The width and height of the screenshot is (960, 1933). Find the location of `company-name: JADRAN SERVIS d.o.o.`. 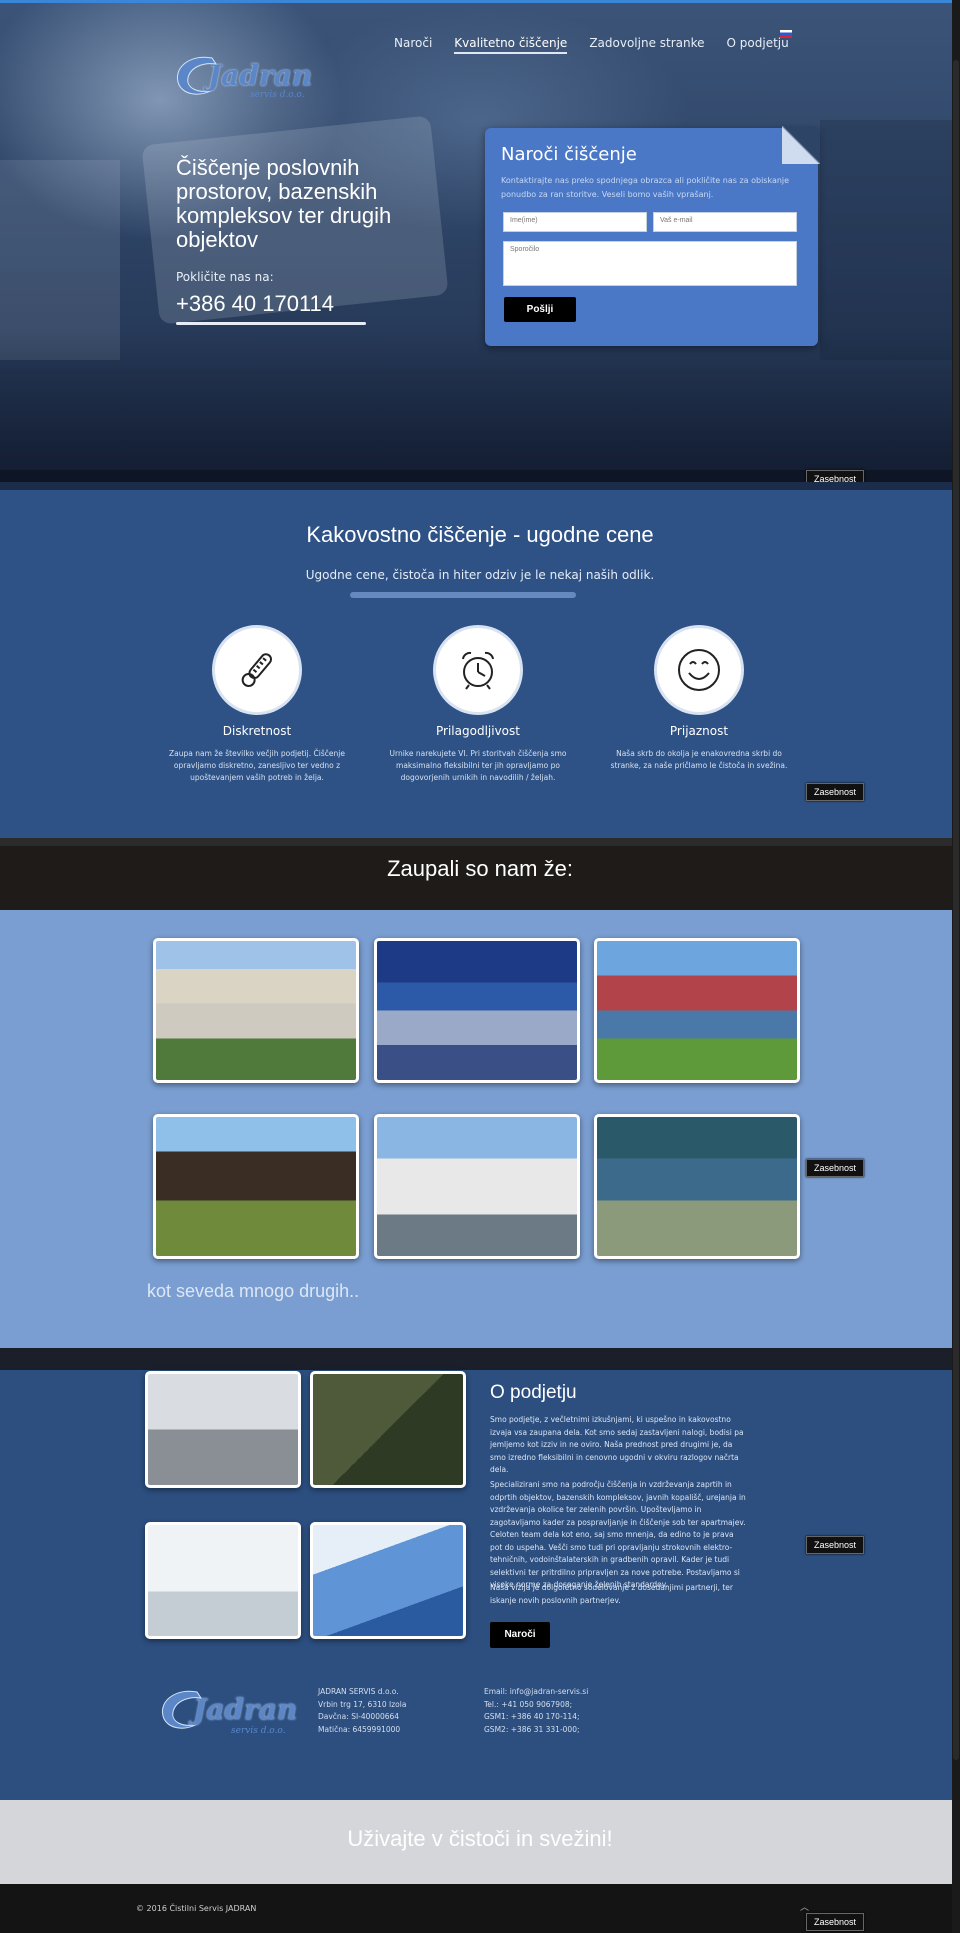

company-name: JADRAN SERVIS d.o.o. is located at coordinates (358, 1691).